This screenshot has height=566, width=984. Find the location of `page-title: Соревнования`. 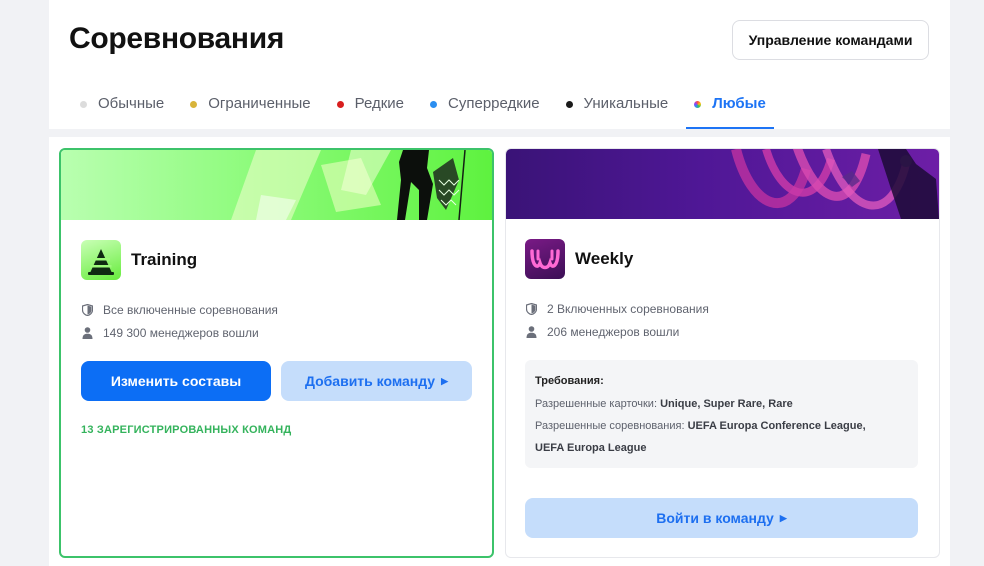

page-title: Соревнования is located at coordinates (177, 38).